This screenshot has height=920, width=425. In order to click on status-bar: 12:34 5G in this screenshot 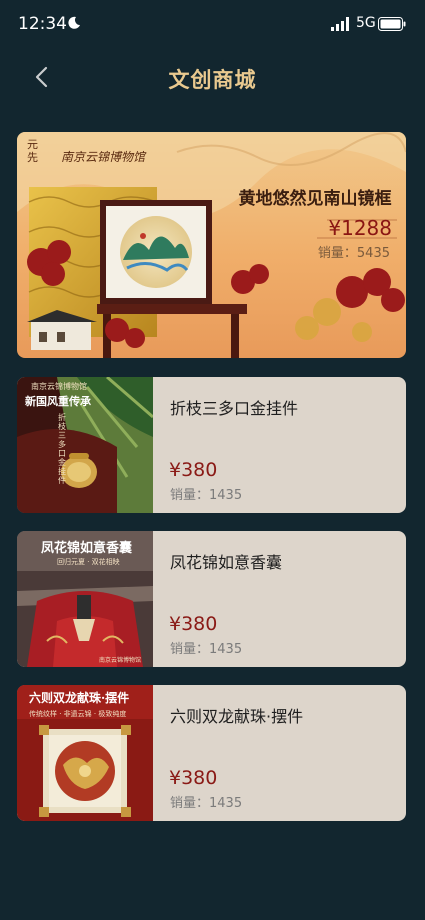, I will do `click(212, 24)`.